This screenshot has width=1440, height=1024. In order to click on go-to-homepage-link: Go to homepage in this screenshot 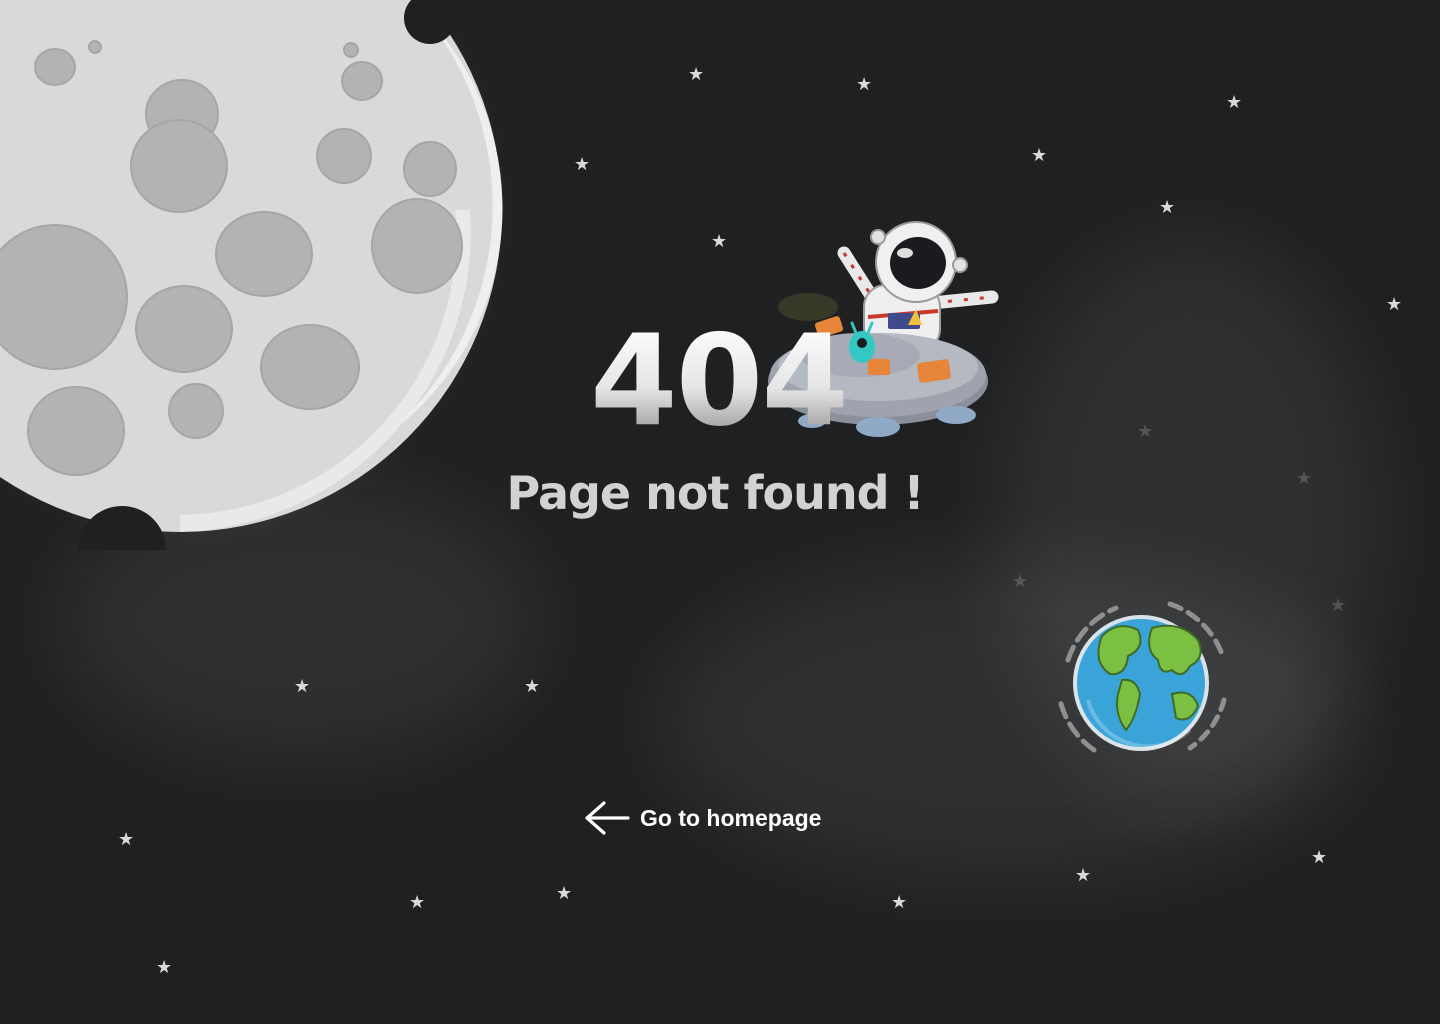, I will do `click(701, 818)`.